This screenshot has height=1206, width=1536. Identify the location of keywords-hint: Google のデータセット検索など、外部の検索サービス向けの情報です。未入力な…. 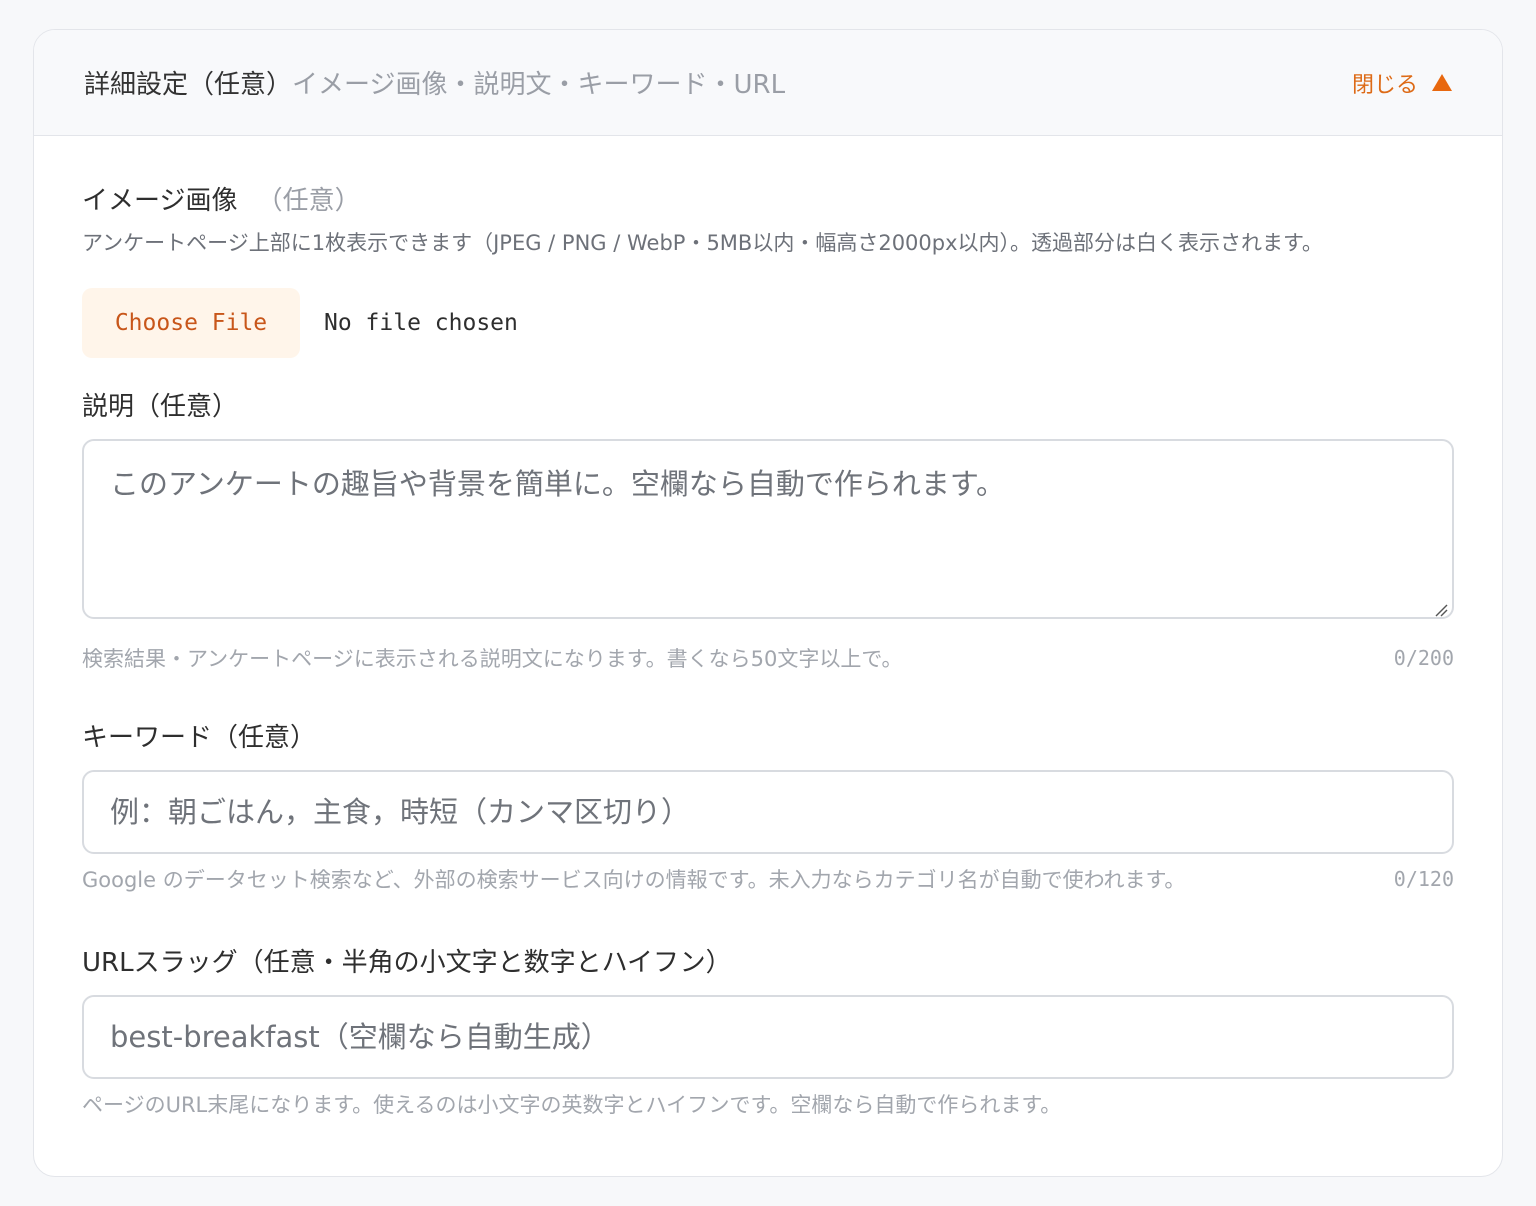
(634, 880).